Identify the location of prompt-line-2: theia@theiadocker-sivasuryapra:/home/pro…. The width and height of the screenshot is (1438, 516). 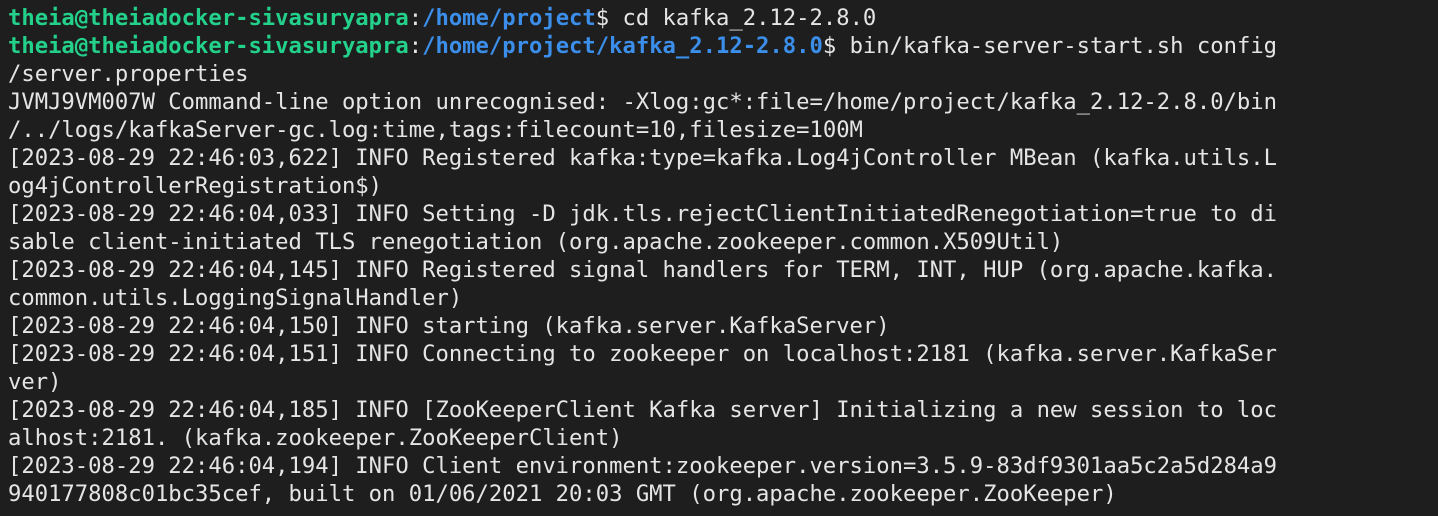
(723, 46).